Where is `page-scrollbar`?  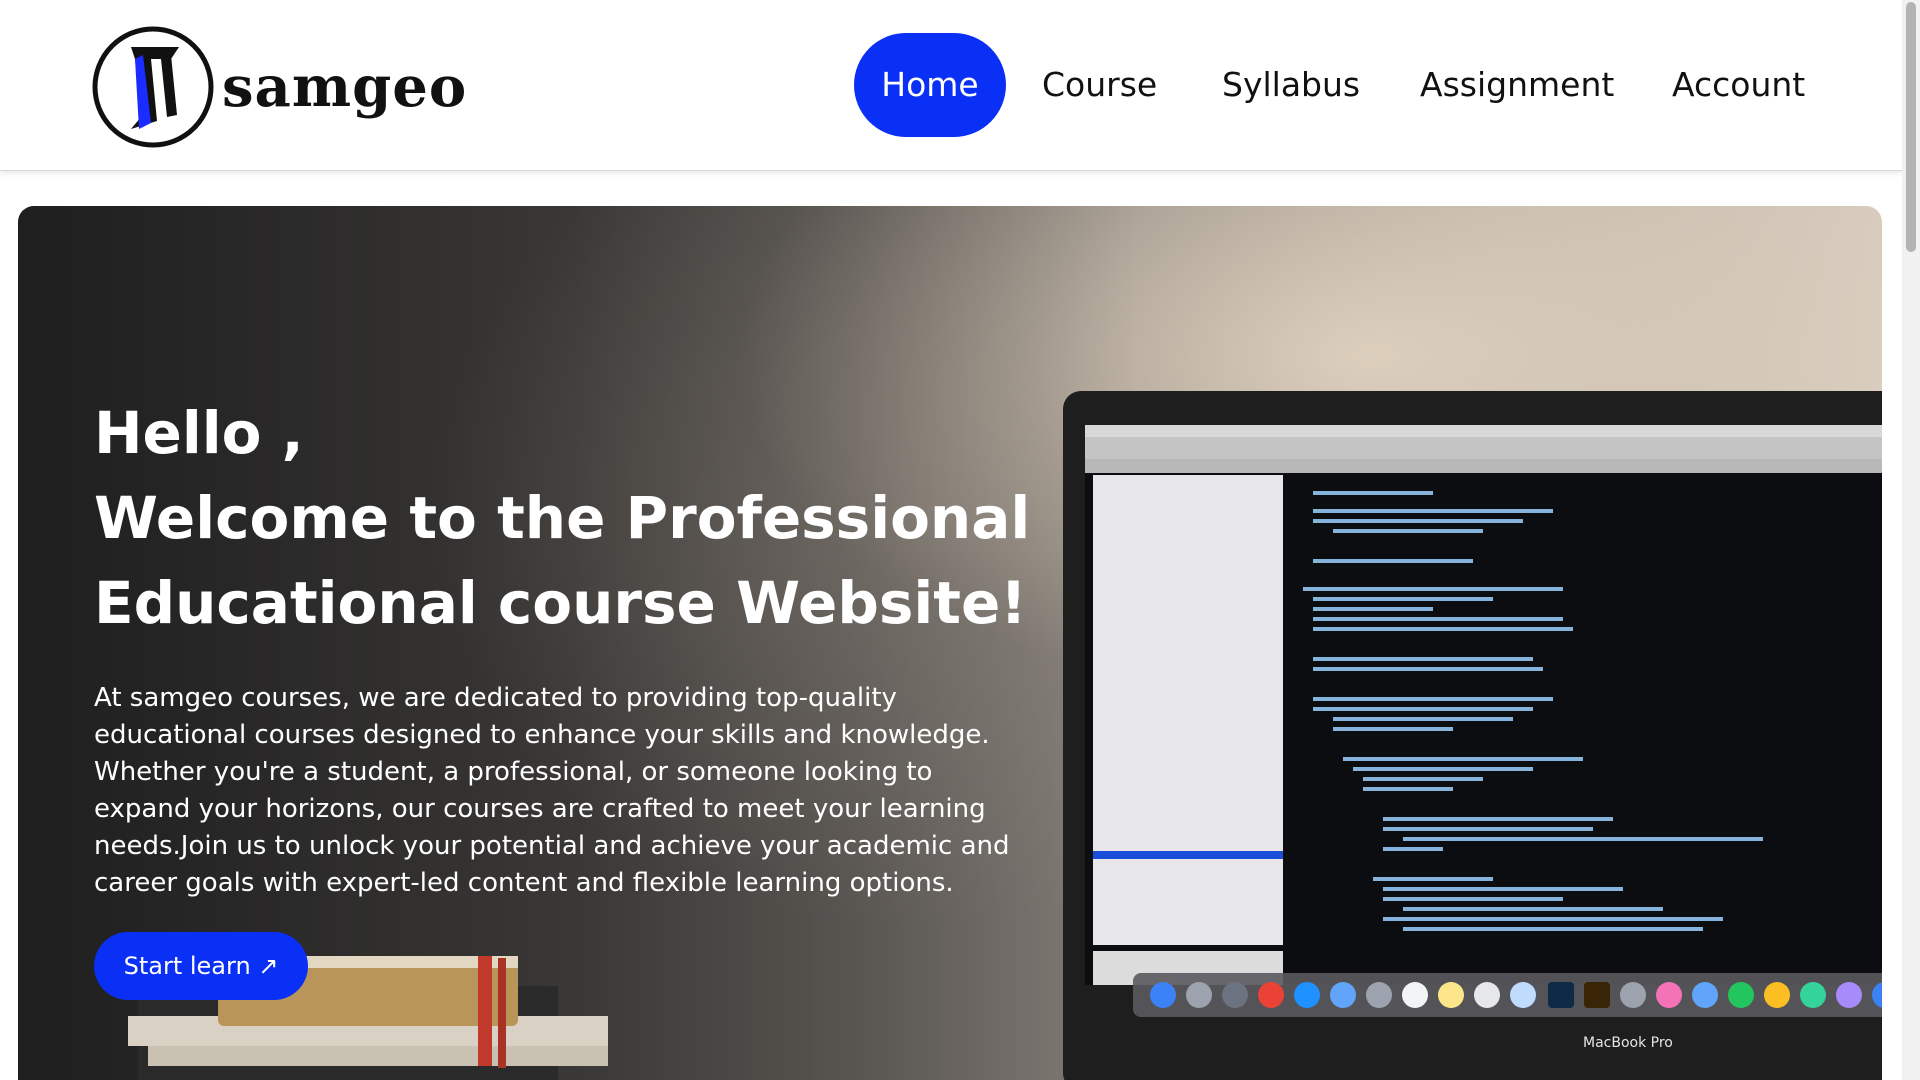
page-scrollbar is located at coordinates (1911, 540).